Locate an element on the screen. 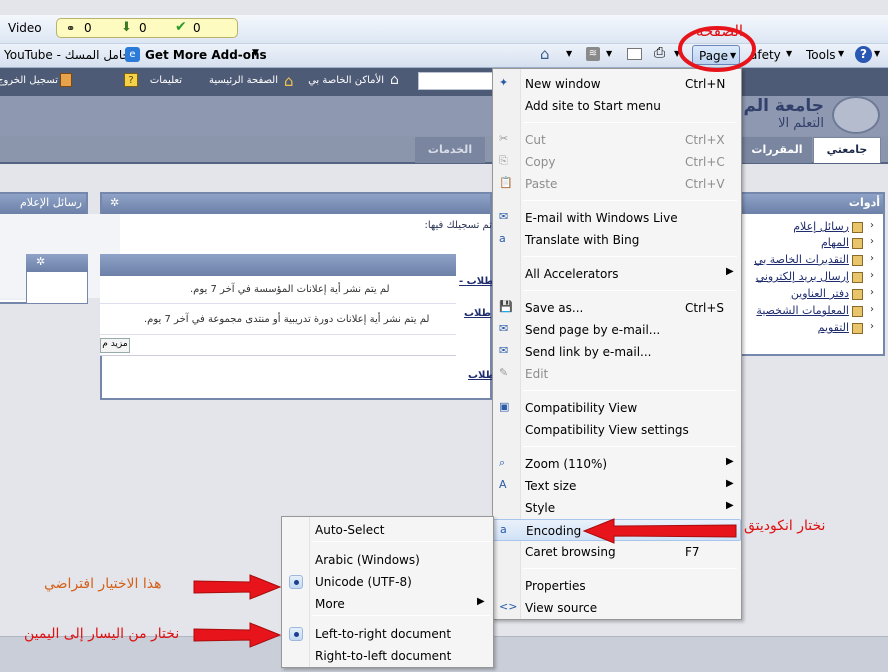  my-places-link: الأماكن الخاصة بي is located at coordinates (345, 80).